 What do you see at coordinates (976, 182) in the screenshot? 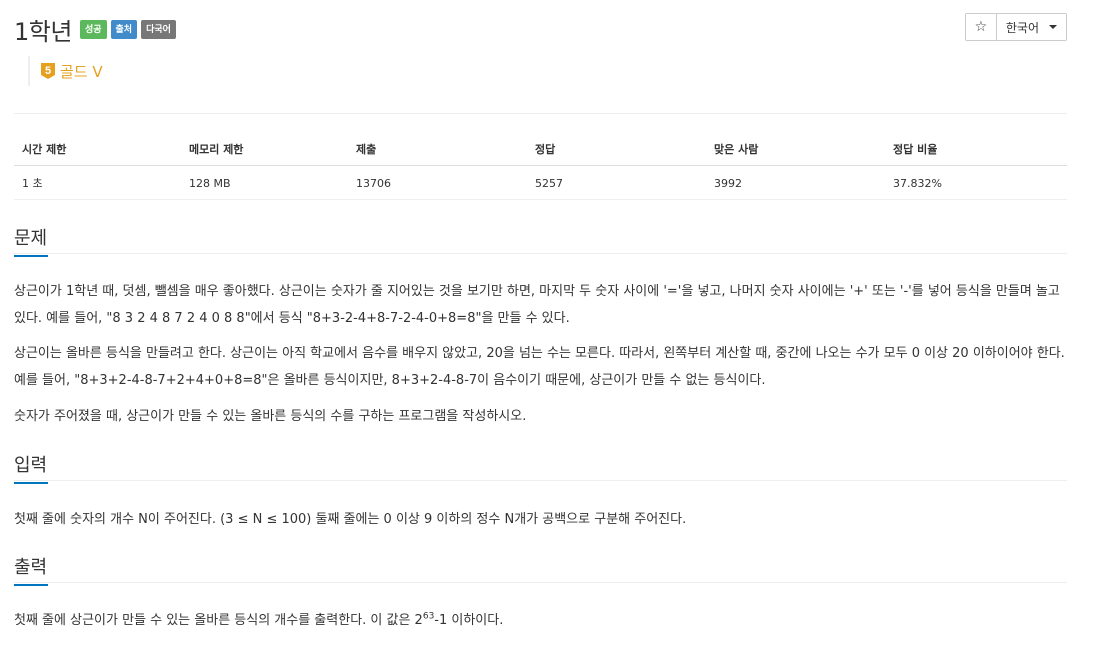
I see `cell-ratio: 37.832%` at bounding box center [976, 182].